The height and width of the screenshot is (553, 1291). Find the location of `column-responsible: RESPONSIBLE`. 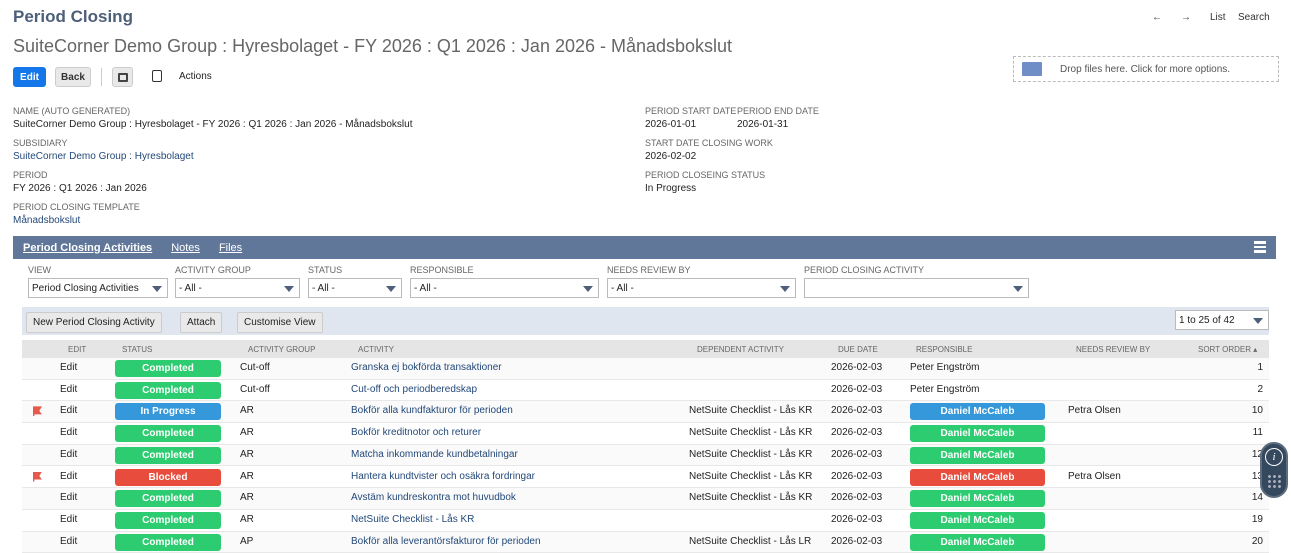

column-responsible: RESPONSIBLE is located at coordinates (944, 349).